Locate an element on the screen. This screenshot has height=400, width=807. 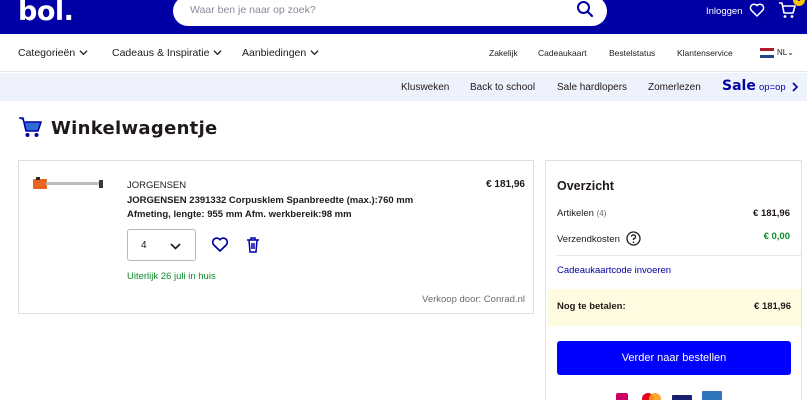
dutch-flag-icon is located at coordinates (767, 53).